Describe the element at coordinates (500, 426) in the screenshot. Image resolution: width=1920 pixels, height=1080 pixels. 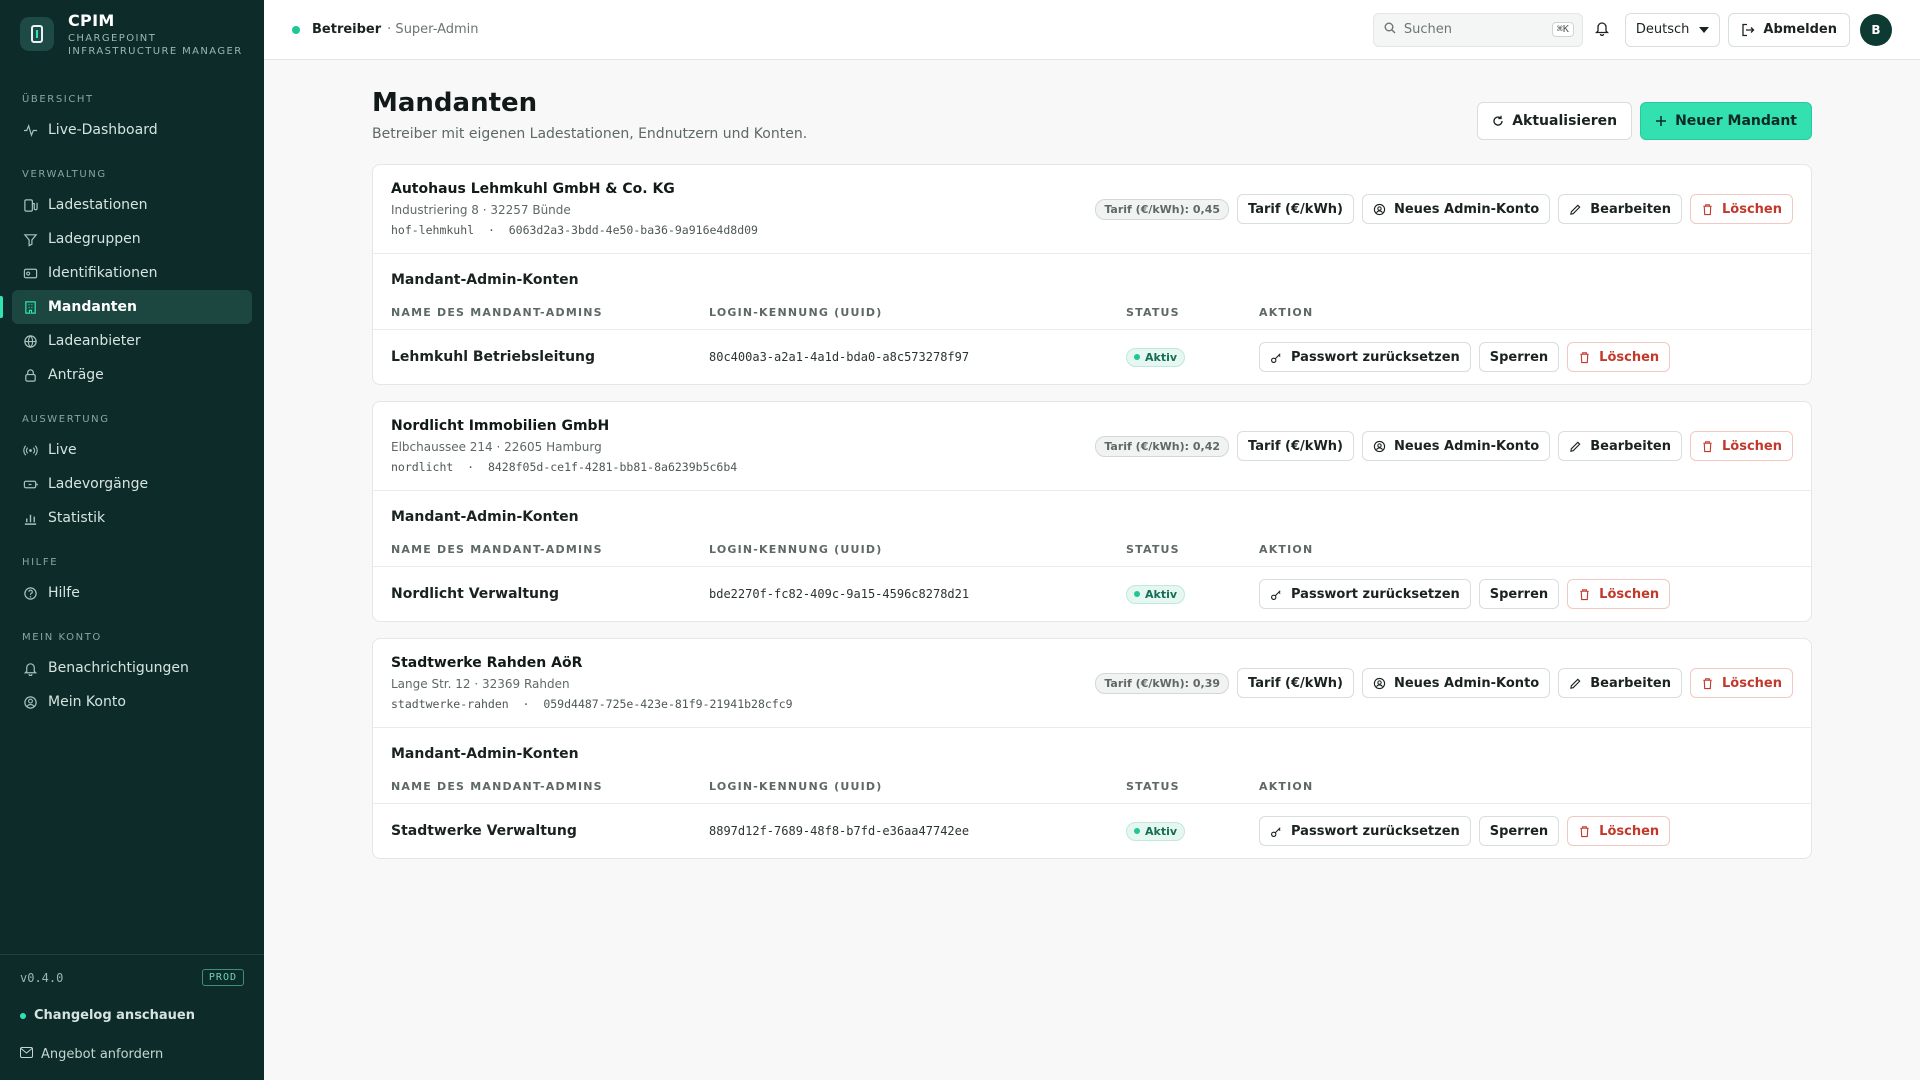
I see `tenant-name: Nordlicht Immobilien GmbH` at that location.